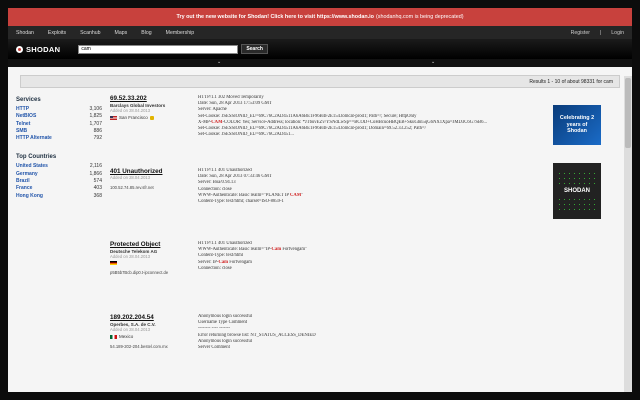  What do you see at coordinates (571, 81) in the screenshot?
I see `results-summary: Results 1 - 10 of about 98331 for cam` at bounding box center [571, 81].